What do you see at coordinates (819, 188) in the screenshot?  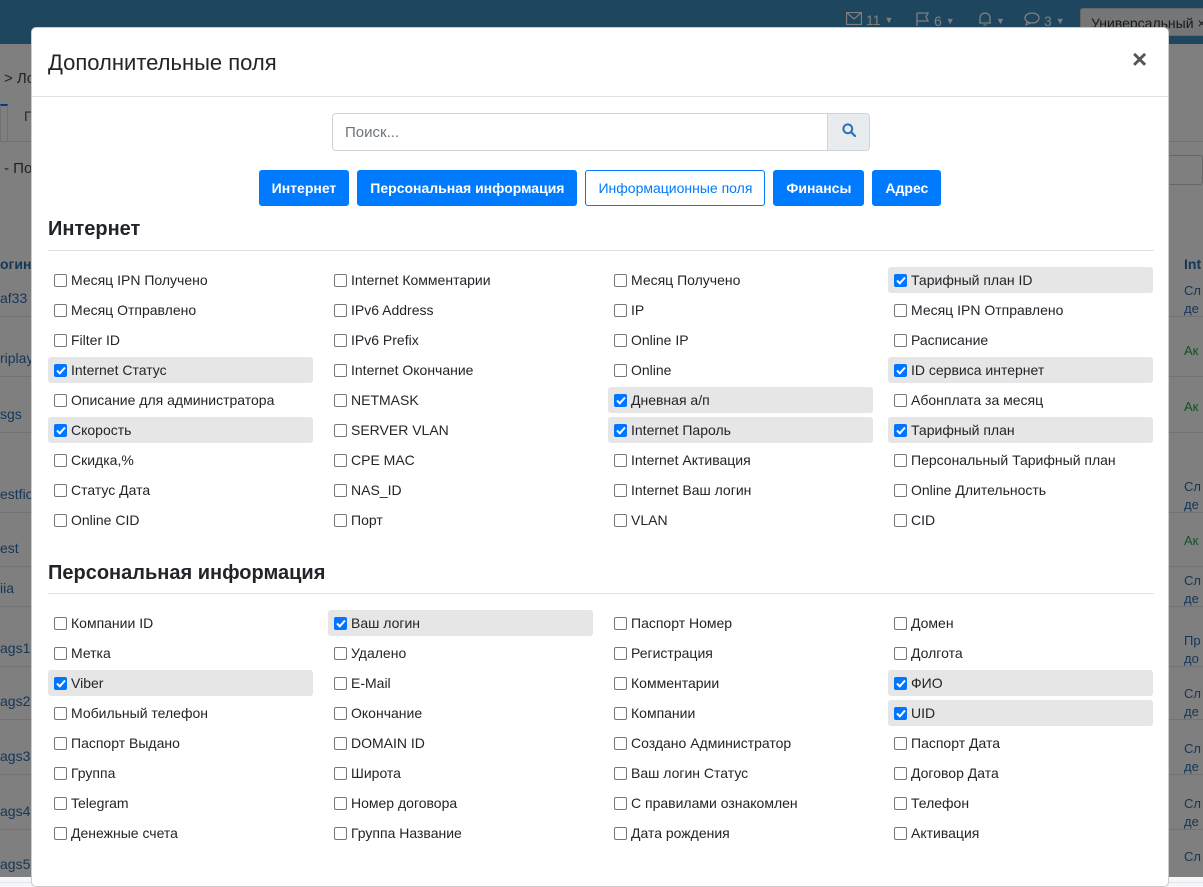 I see `filter-button: Финансы` at bounding box center [819, 188].